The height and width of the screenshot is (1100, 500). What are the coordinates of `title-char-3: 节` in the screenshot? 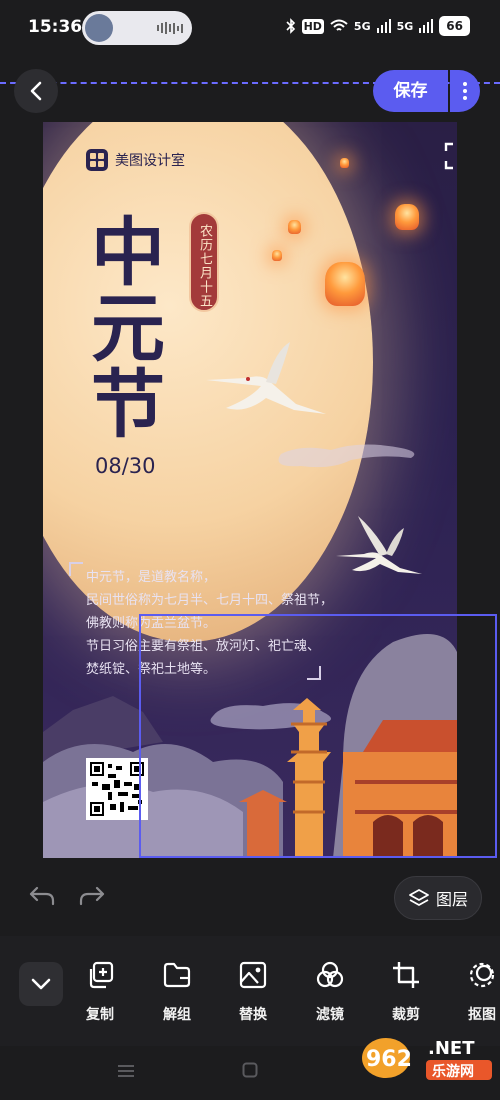 It's located at (128, 405).